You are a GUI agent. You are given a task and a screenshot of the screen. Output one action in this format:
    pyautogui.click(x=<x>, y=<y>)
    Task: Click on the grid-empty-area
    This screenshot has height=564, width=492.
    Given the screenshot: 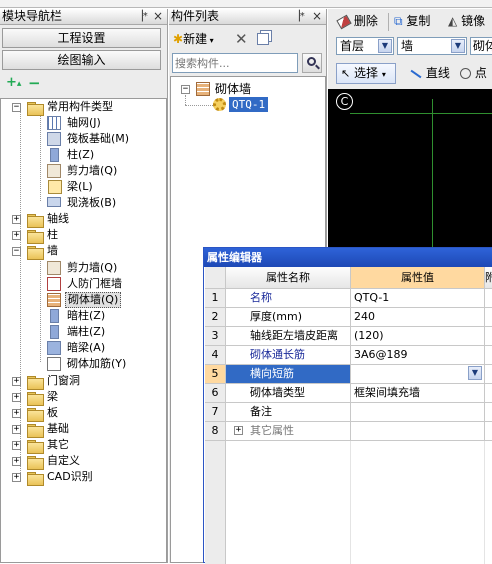 What is the action you would take?
    pyautogui.click(x=215, y=502)
    